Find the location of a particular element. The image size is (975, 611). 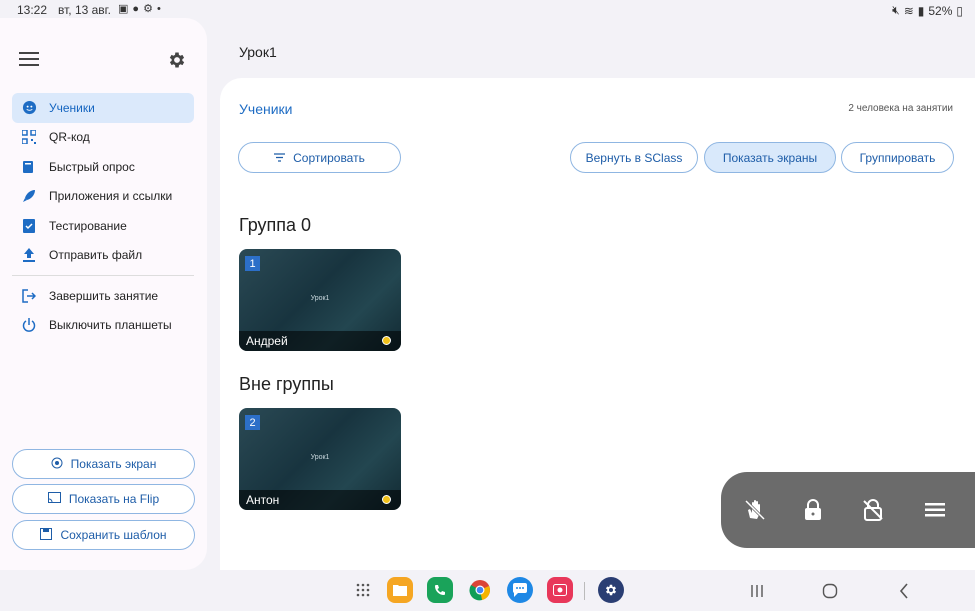

group-title: Вне группы is located at coordinates (286, 384).